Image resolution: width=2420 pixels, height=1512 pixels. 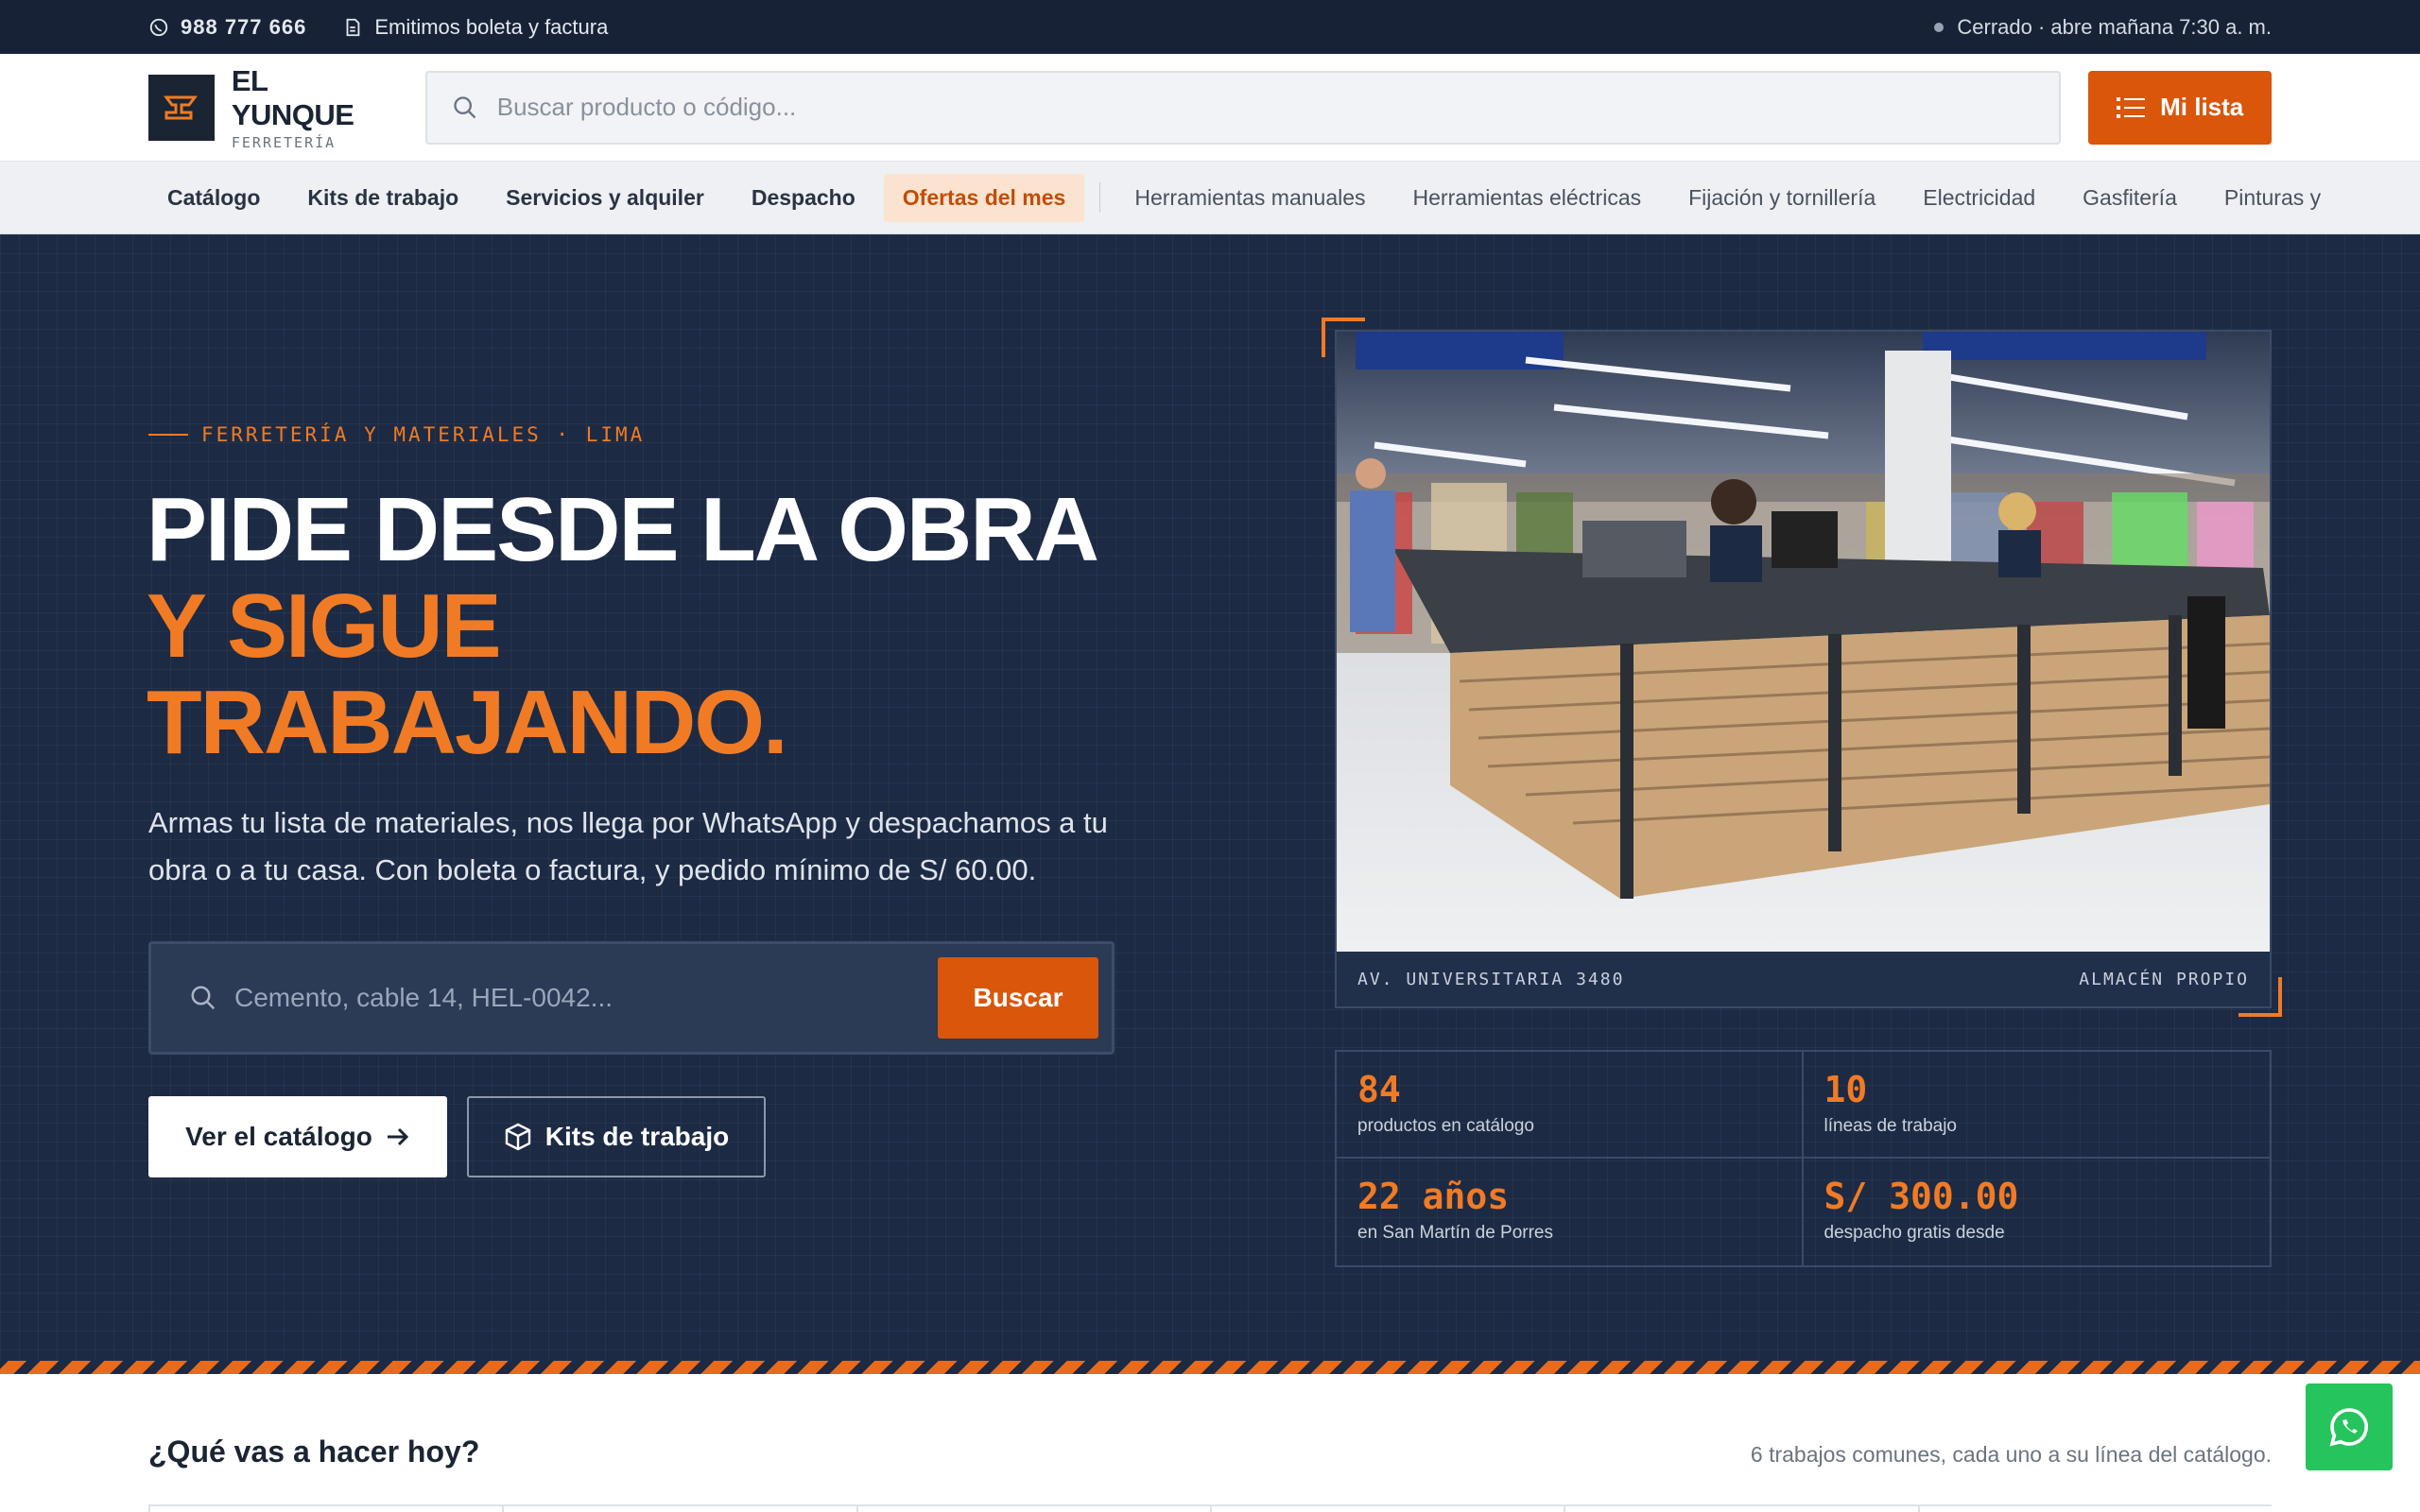 I want to click on store-status-text: Cerrado · abre mañana 7:30 a. m., so click(x=2114, y=26).